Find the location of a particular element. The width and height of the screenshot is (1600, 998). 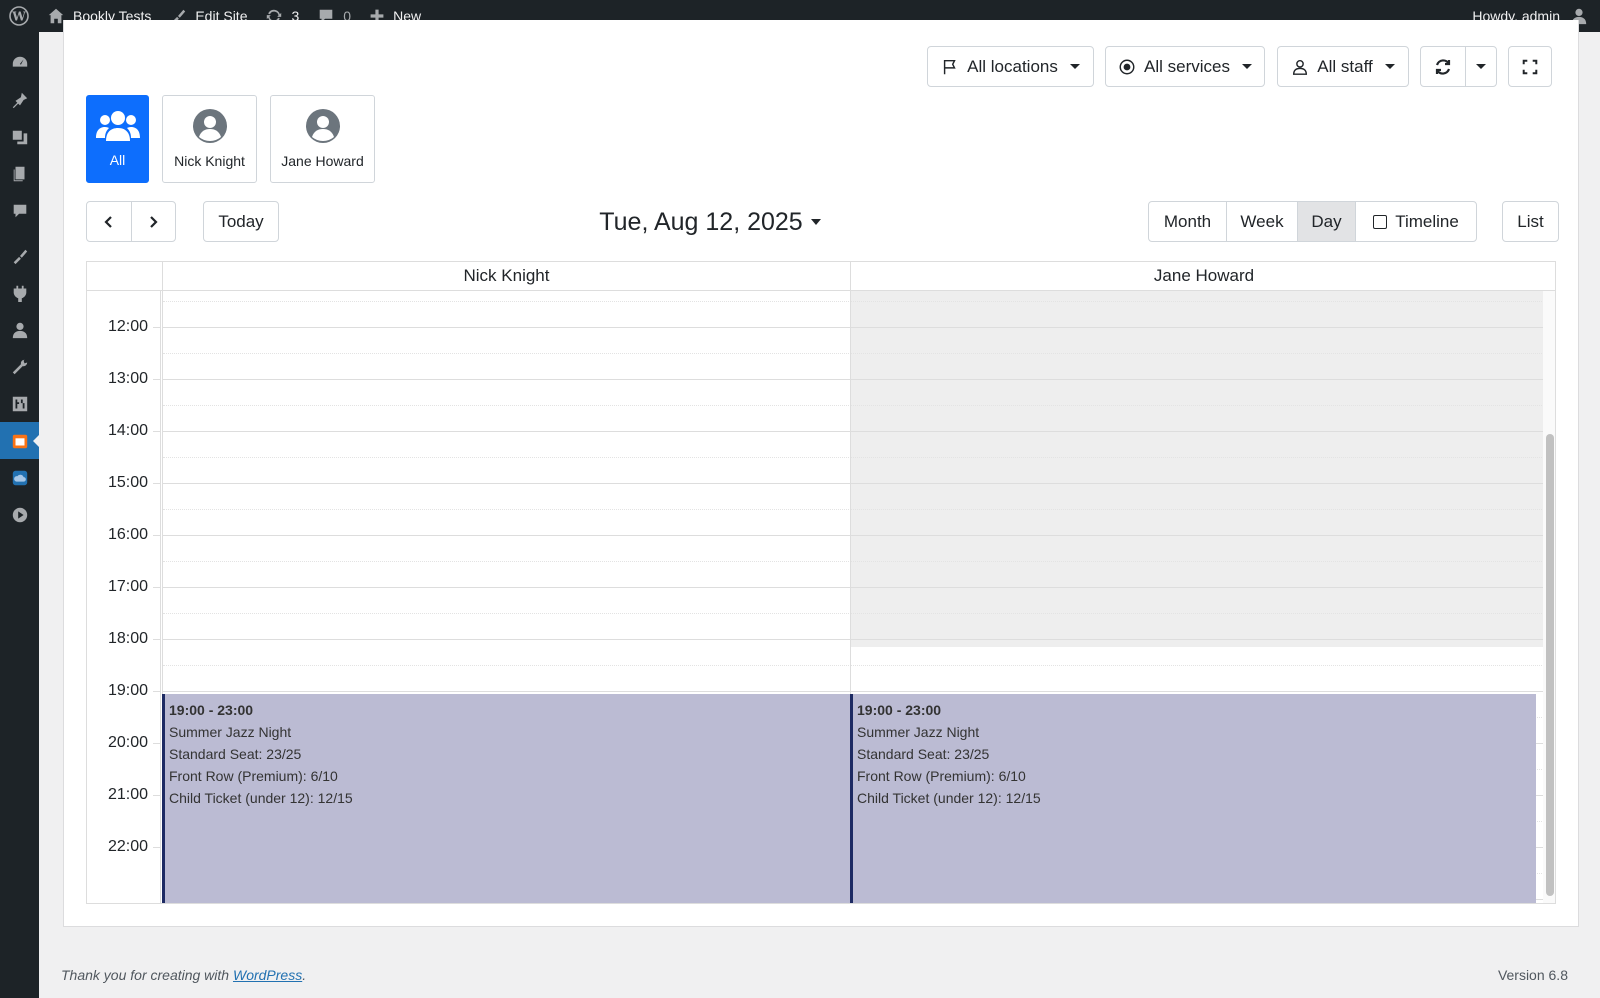

admin-side-menu is located at coordinates (20, 515).